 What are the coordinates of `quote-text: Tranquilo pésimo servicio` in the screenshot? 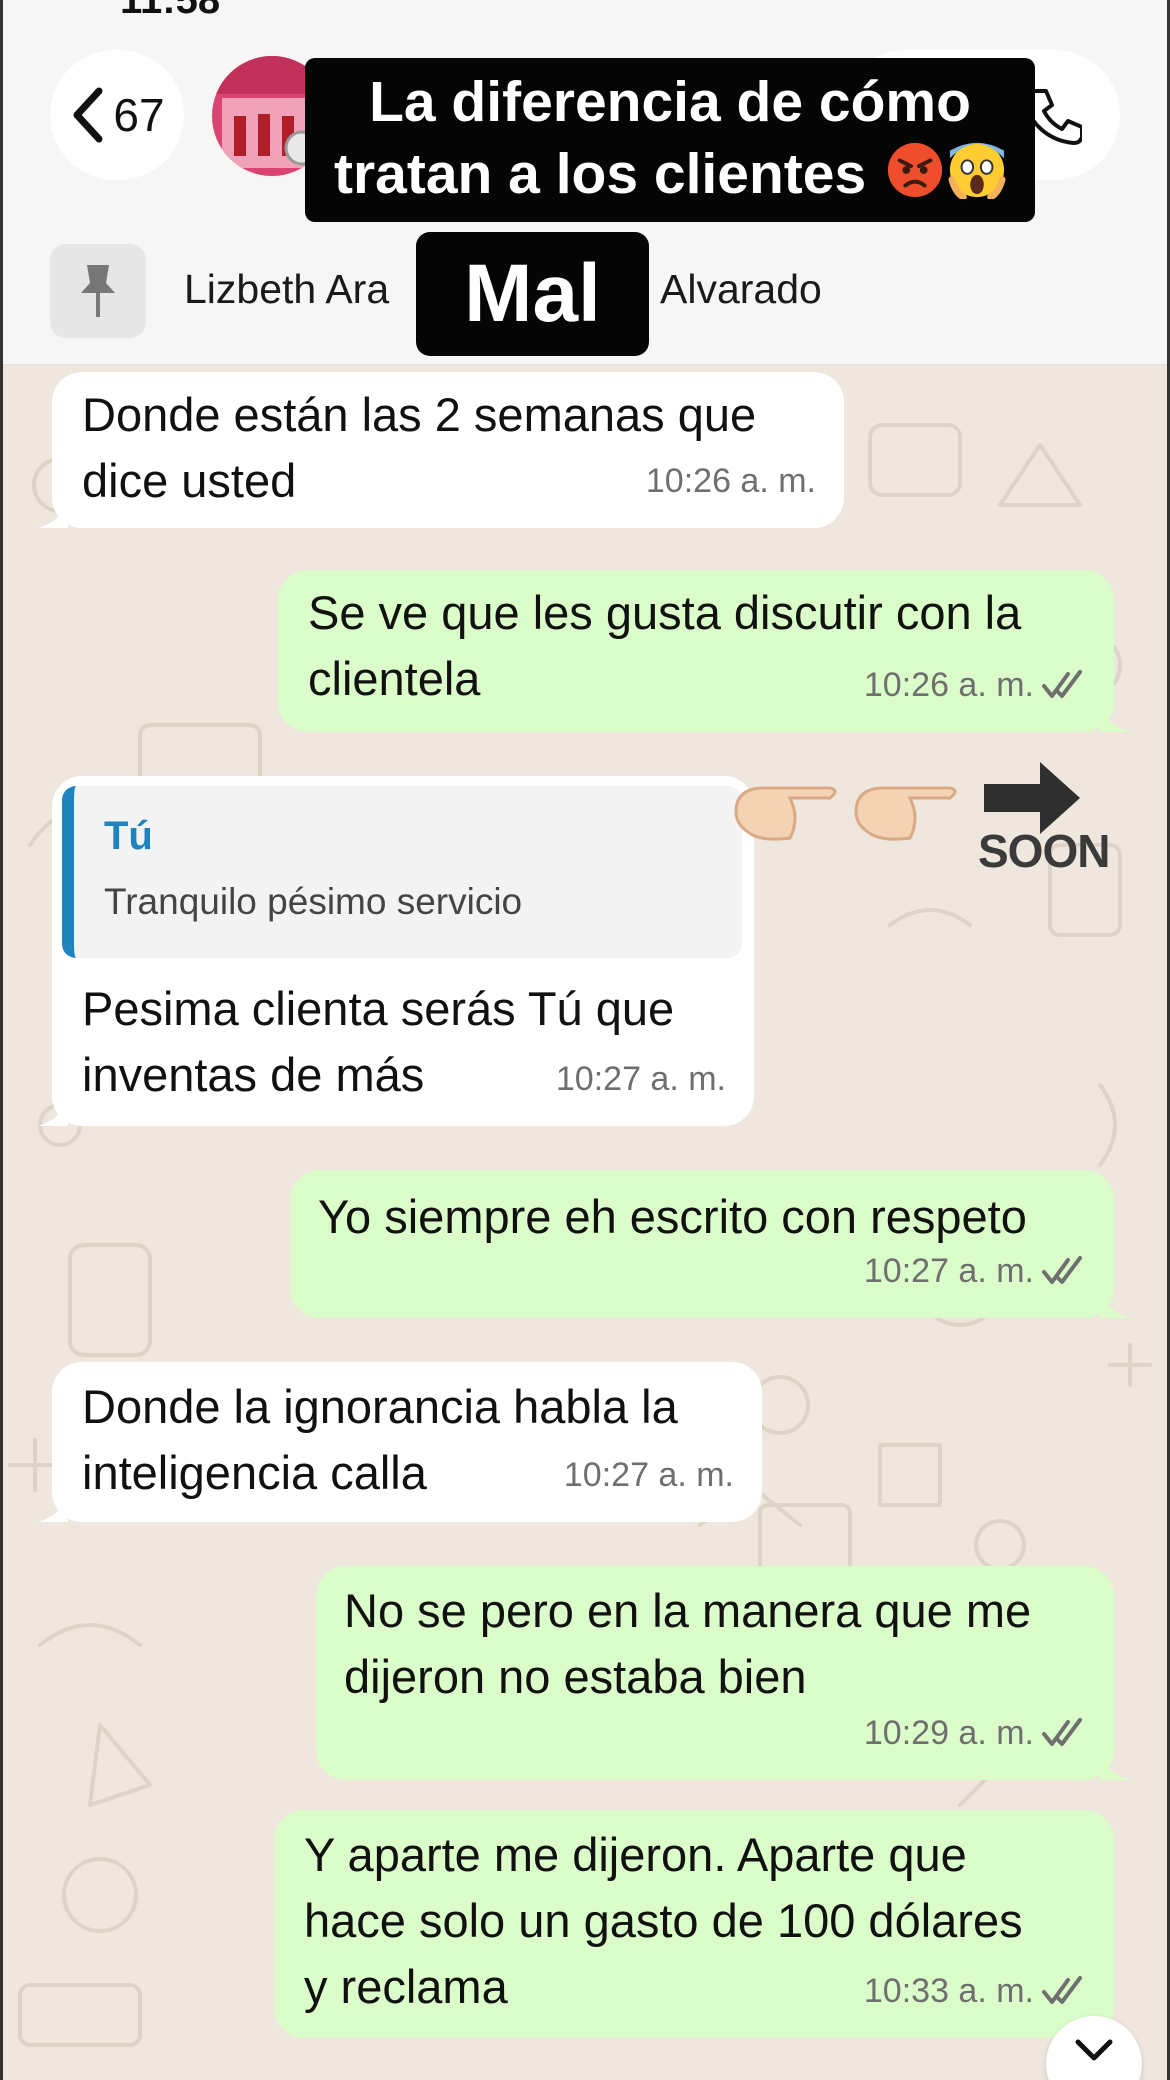 It's located at (313, 901).